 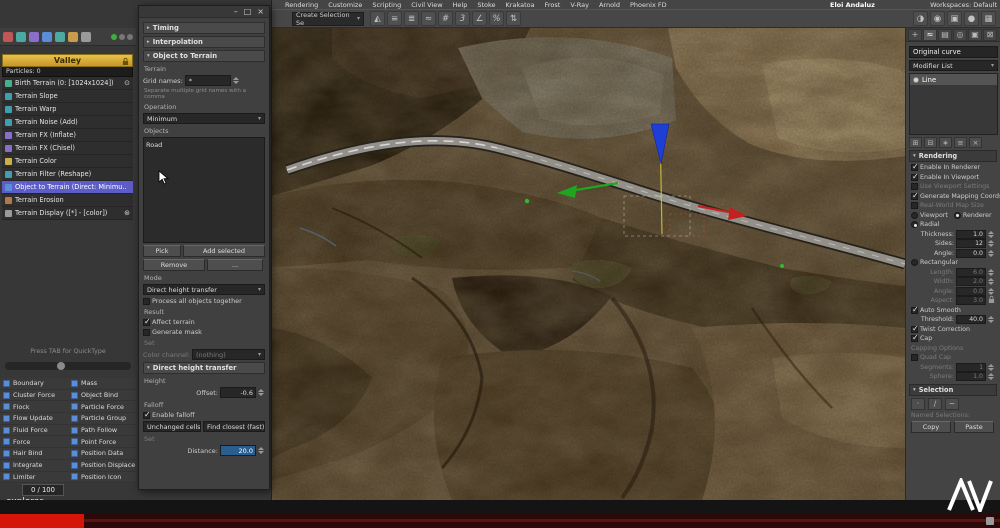 What do you see at coordinates (991, 253) in the screenshot?
I see `angle-arrows` at bounding box center [991, 253].